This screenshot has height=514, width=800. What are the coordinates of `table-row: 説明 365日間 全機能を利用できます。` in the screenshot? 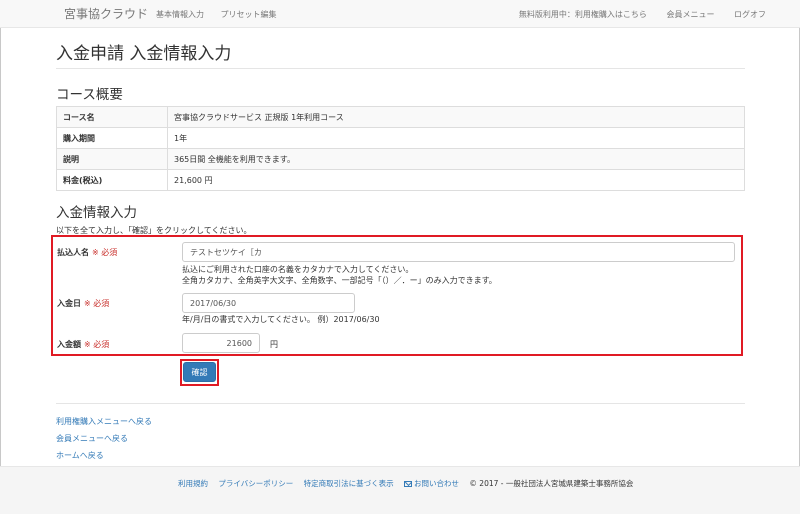 It's located at (400, 159).